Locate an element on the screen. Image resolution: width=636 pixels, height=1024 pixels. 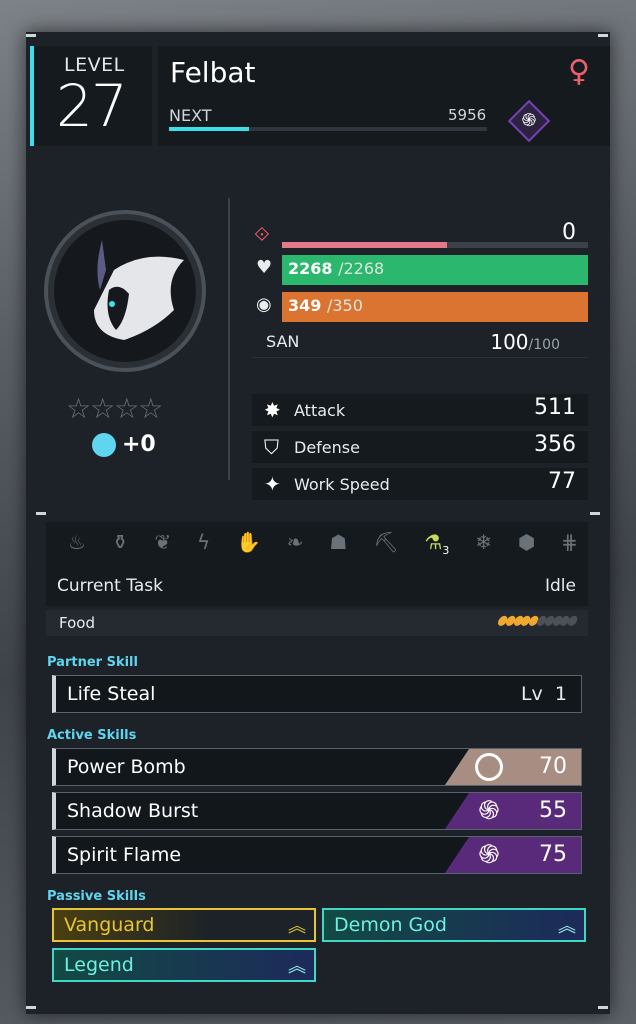
hp-current: 2268 is located at coordinates (310, 268).